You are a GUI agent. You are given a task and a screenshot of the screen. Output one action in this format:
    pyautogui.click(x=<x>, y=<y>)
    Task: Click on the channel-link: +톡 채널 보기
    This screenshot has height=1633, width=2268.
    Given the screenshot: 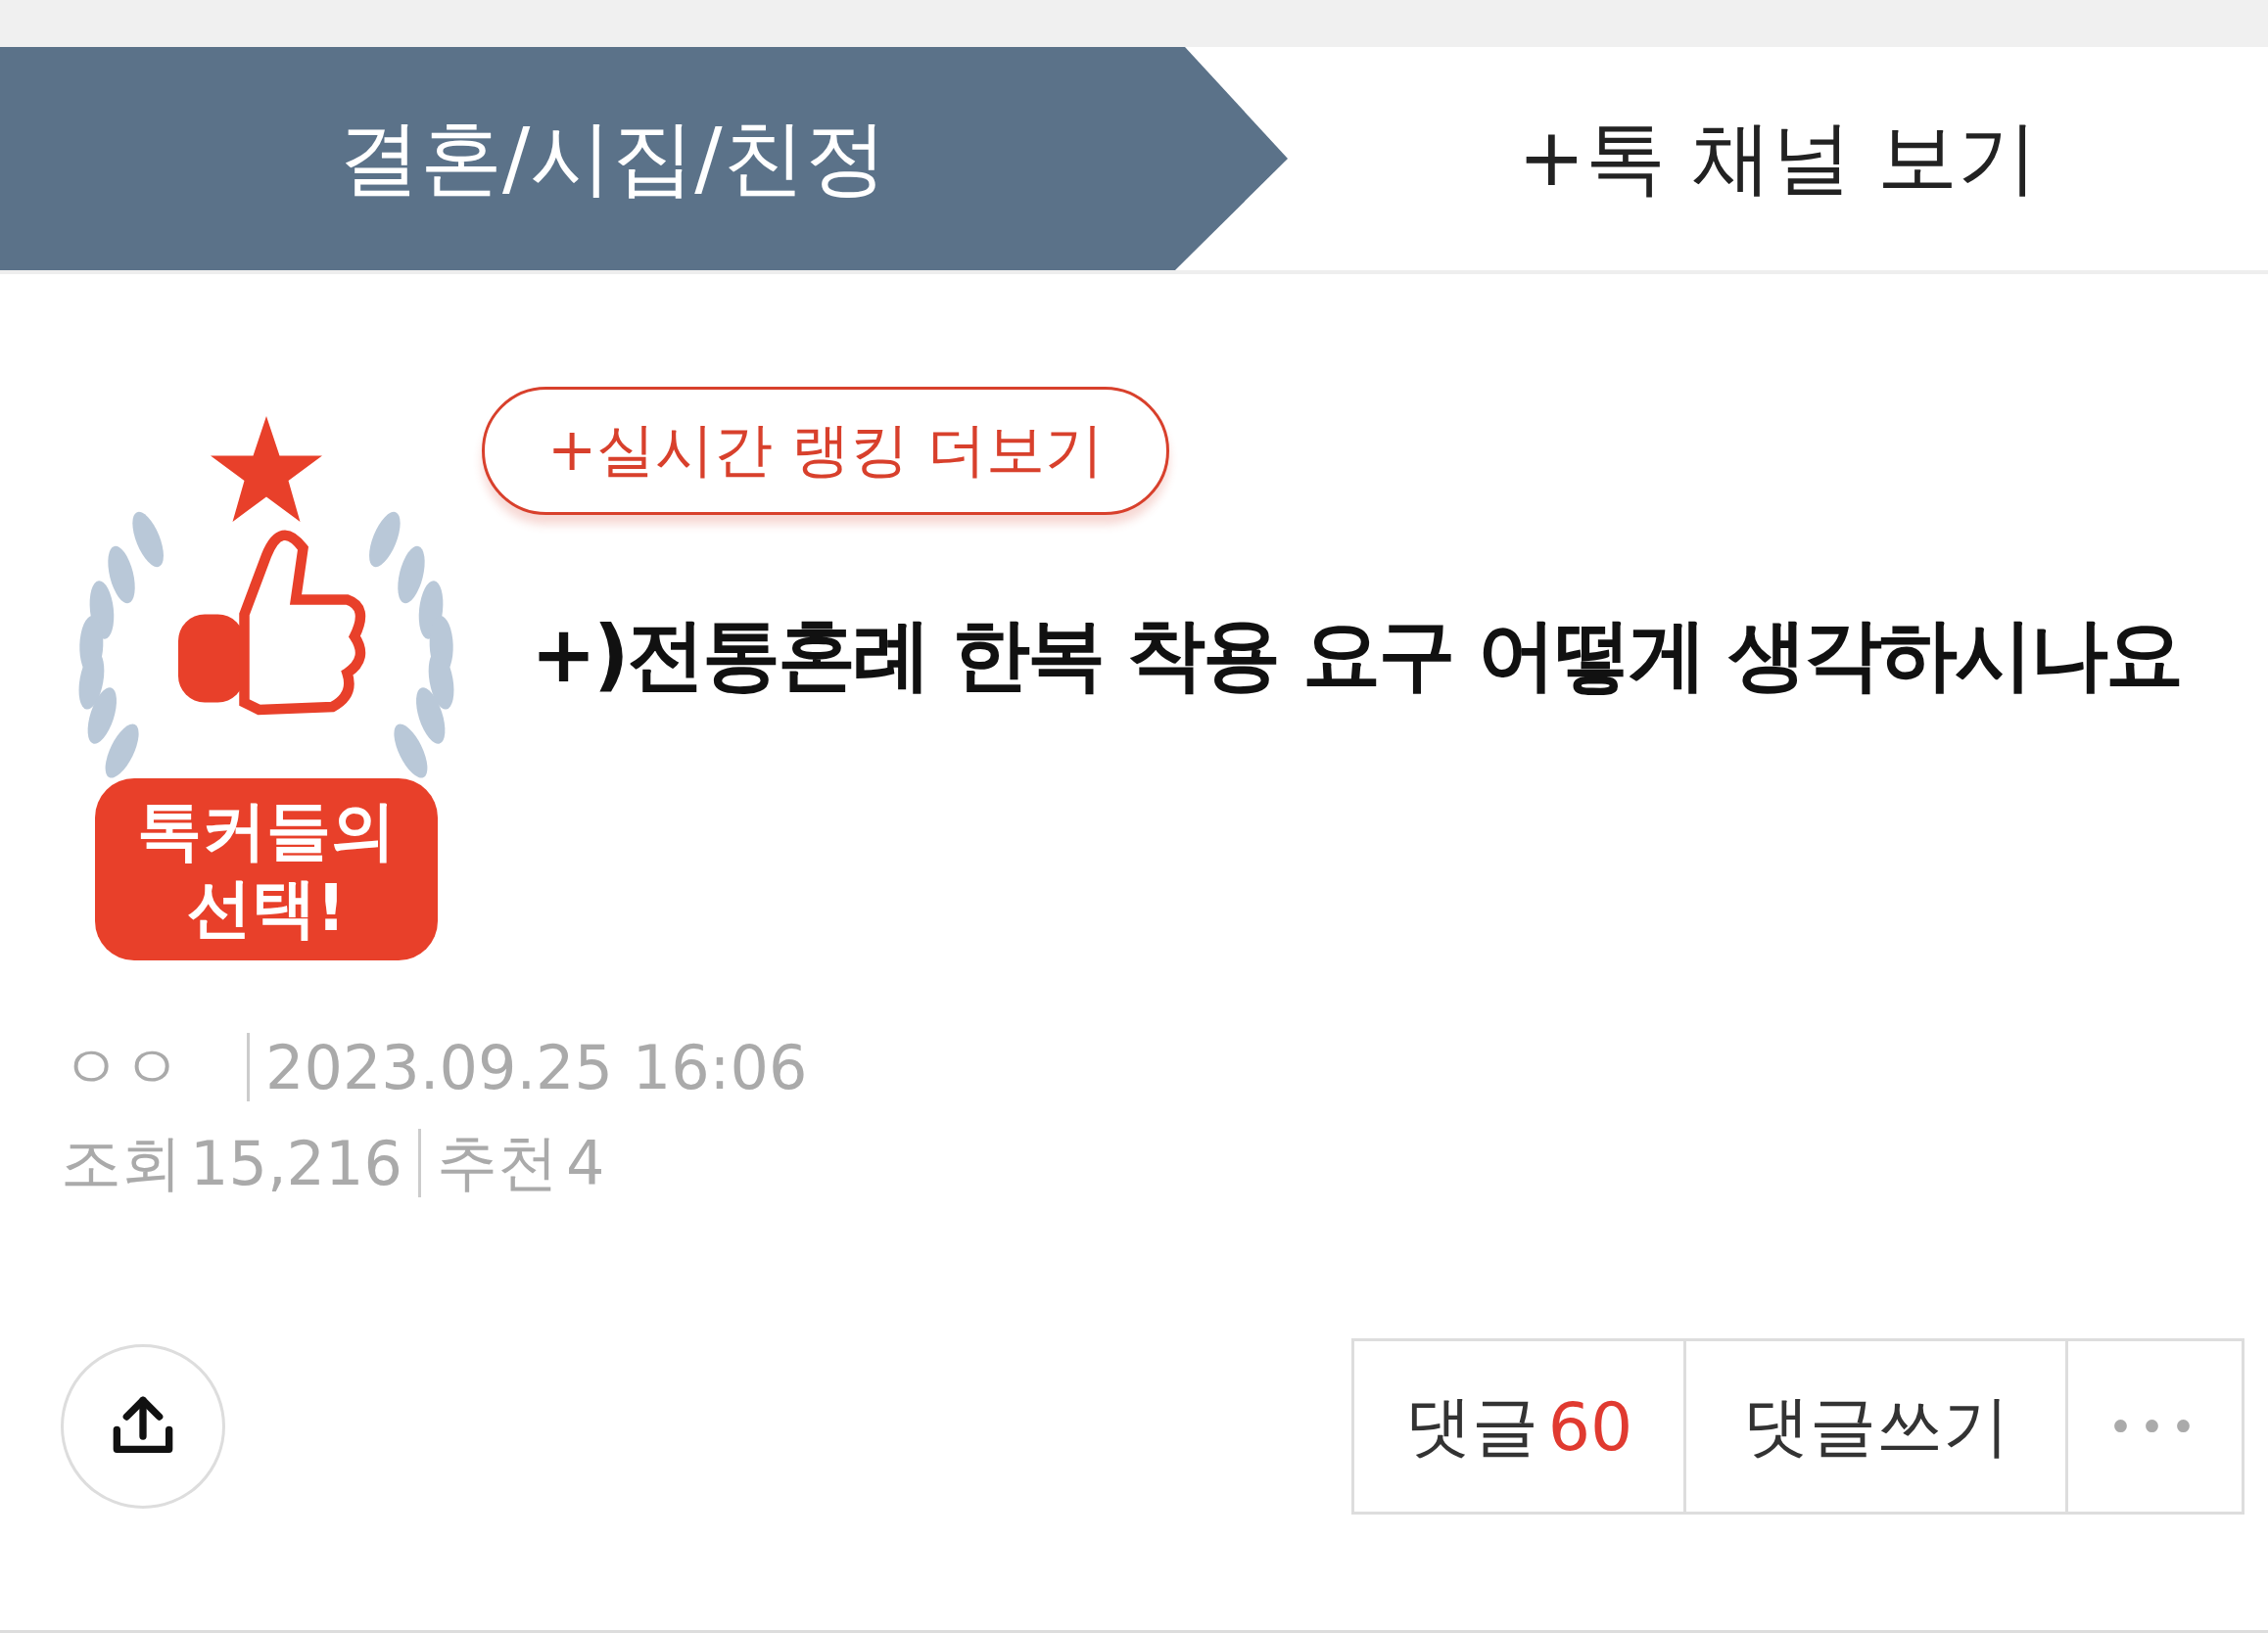 What is the action you would take?
    pyautogui.click(x=1778, y=158)
    